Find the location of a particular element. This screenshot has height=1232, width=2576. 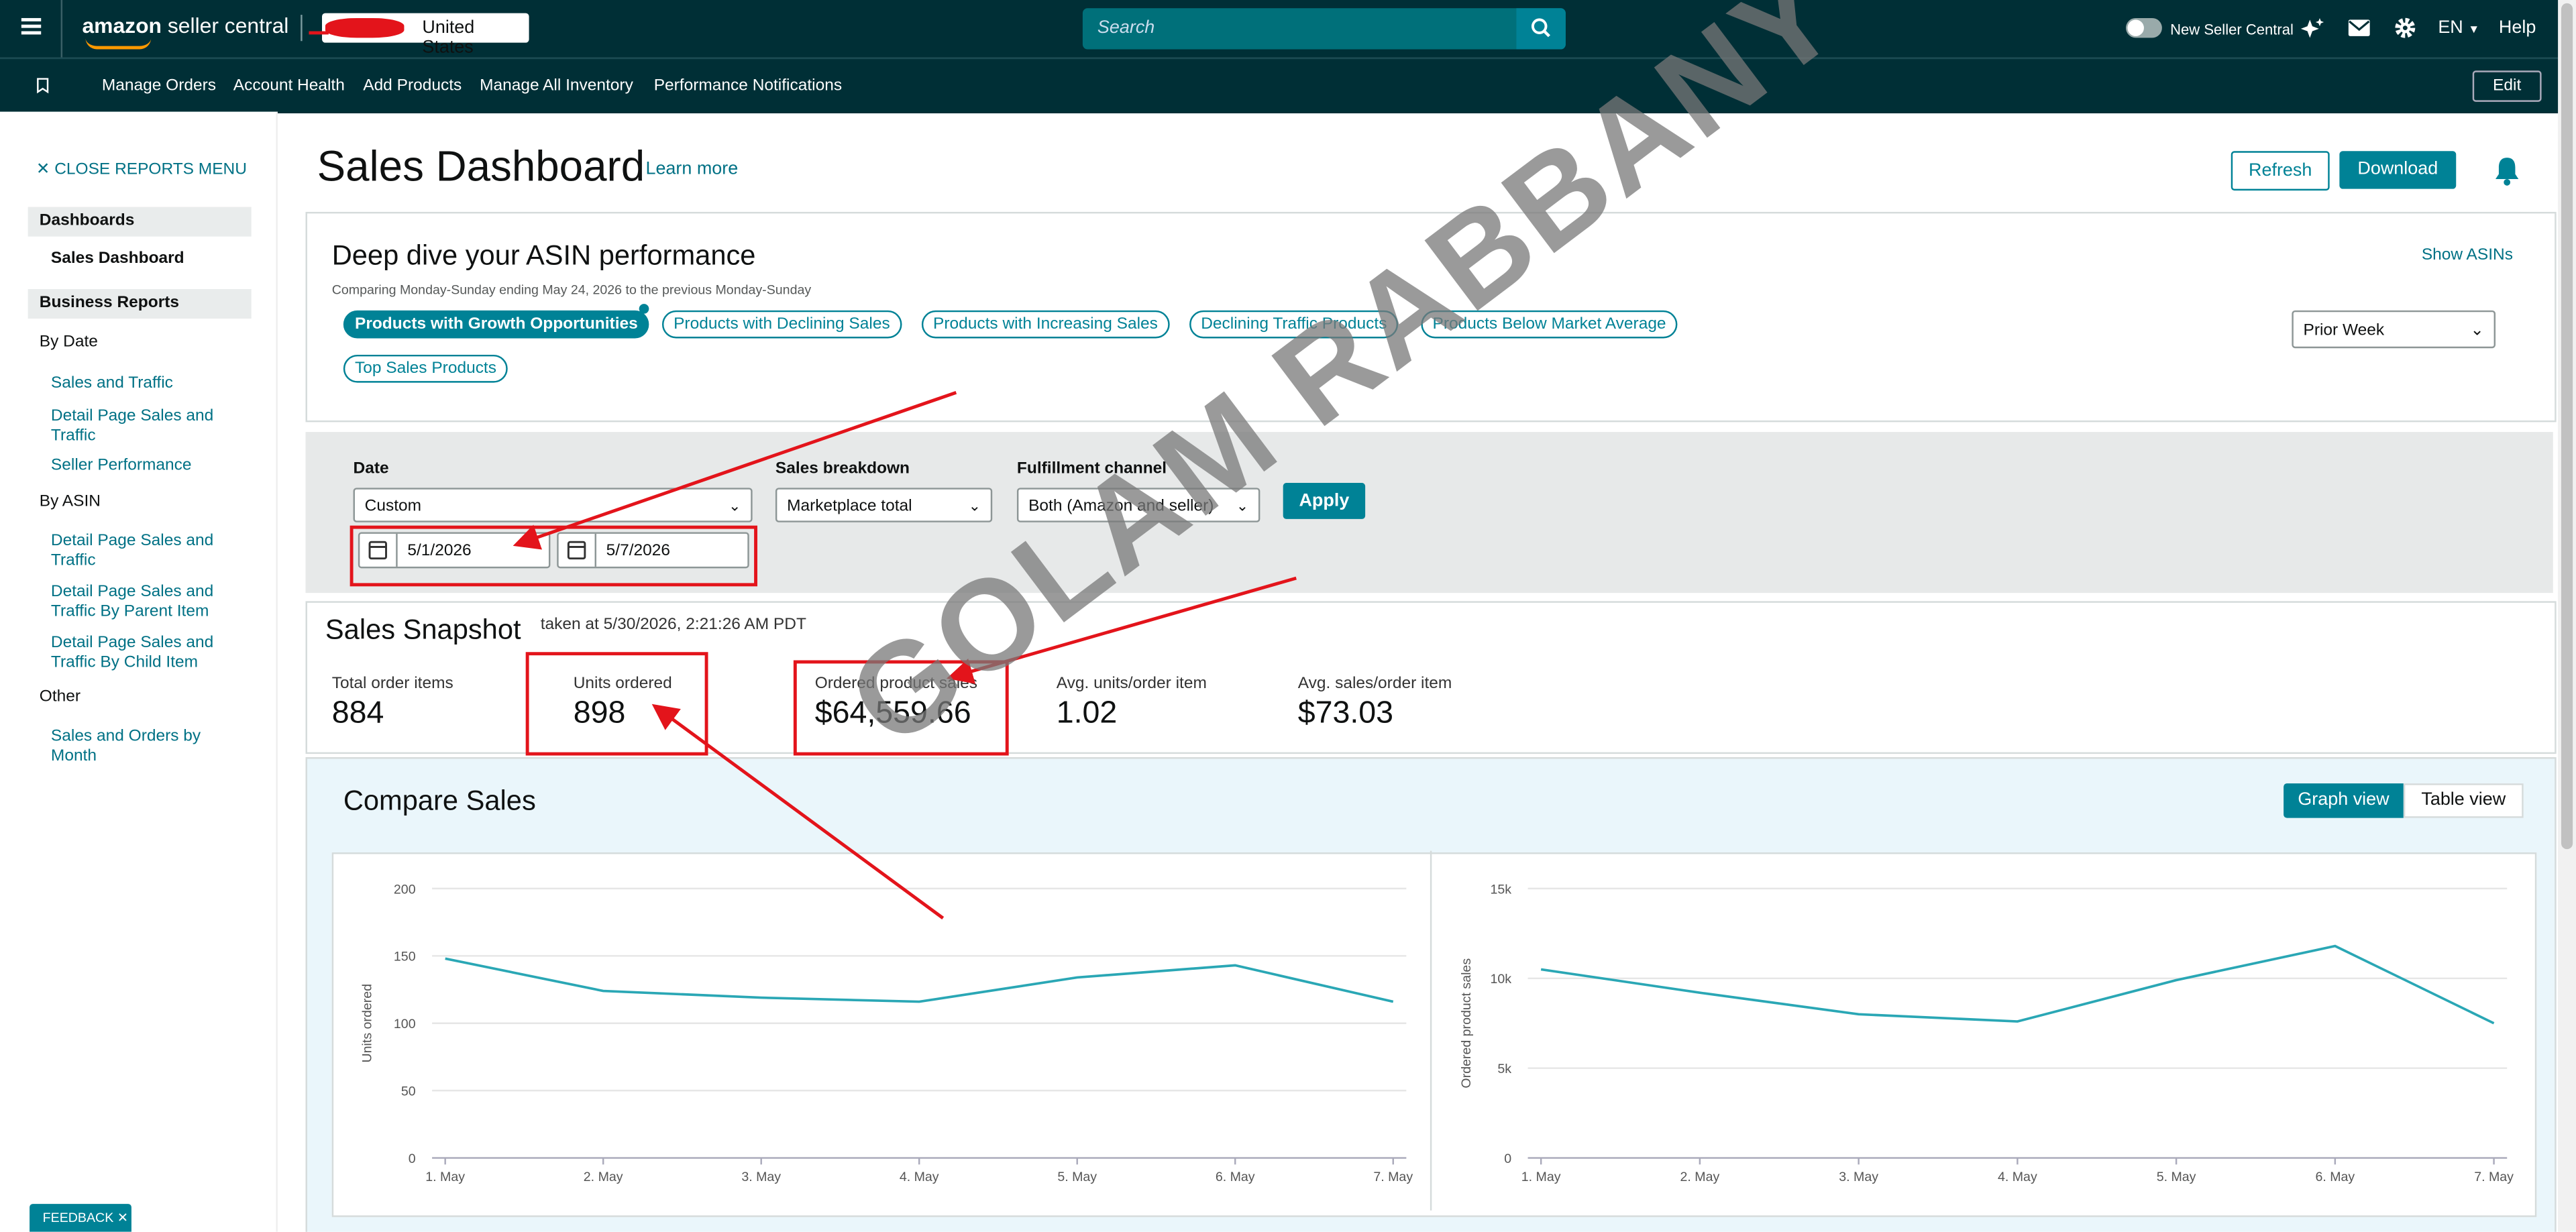

feedback-tab: FEEDBACK ✕ is located at coordinates (80, 1218).